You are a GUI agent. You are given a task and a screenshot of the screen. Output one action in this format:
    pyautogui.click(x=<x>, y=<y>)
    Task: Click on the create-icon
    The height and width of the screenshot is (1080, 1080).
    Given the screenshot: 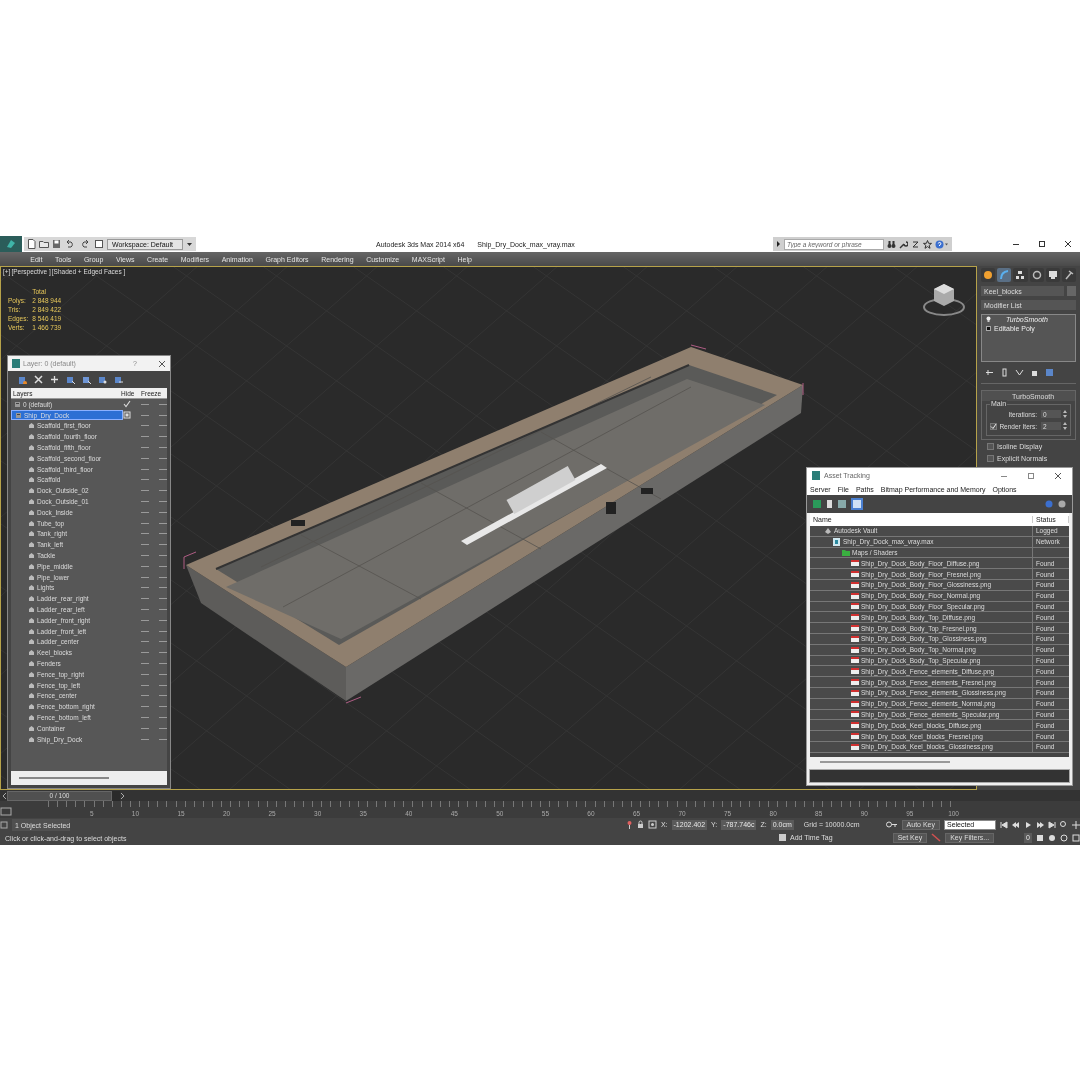 What is the action you would take?
    pyautogui.click(x=988, y=275)
    